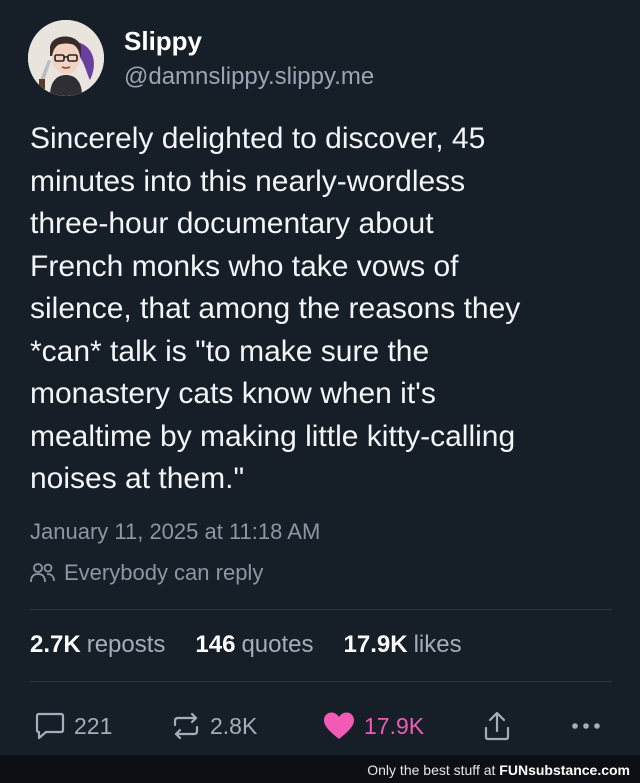  I want to click on like-button: 17.9K, so click(373, 726).